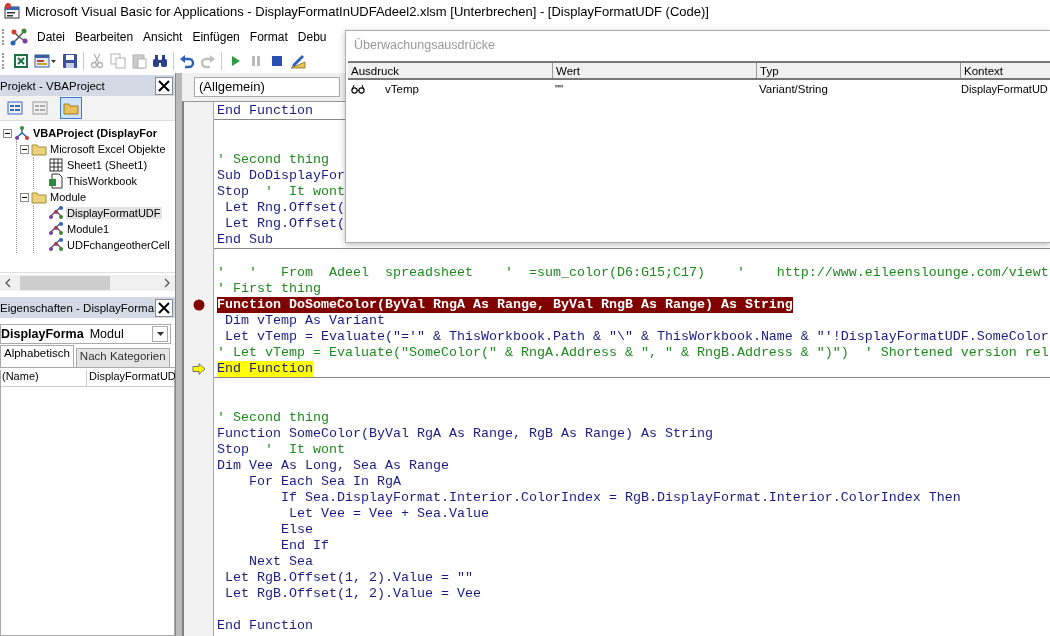  What do you see at coordinates (1004, 89) in the screenshot?
I see `table-cell-text: DisplayFormatUD` at bounding box center [1004, 89].